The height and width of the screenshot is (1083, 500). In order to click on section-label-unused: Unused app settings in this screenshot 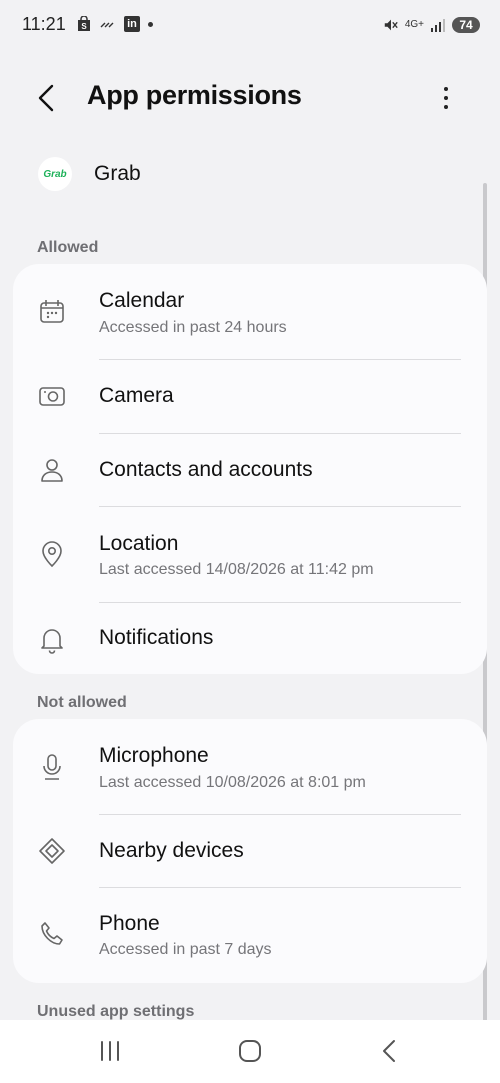, I will do `click(116, 1011)`.